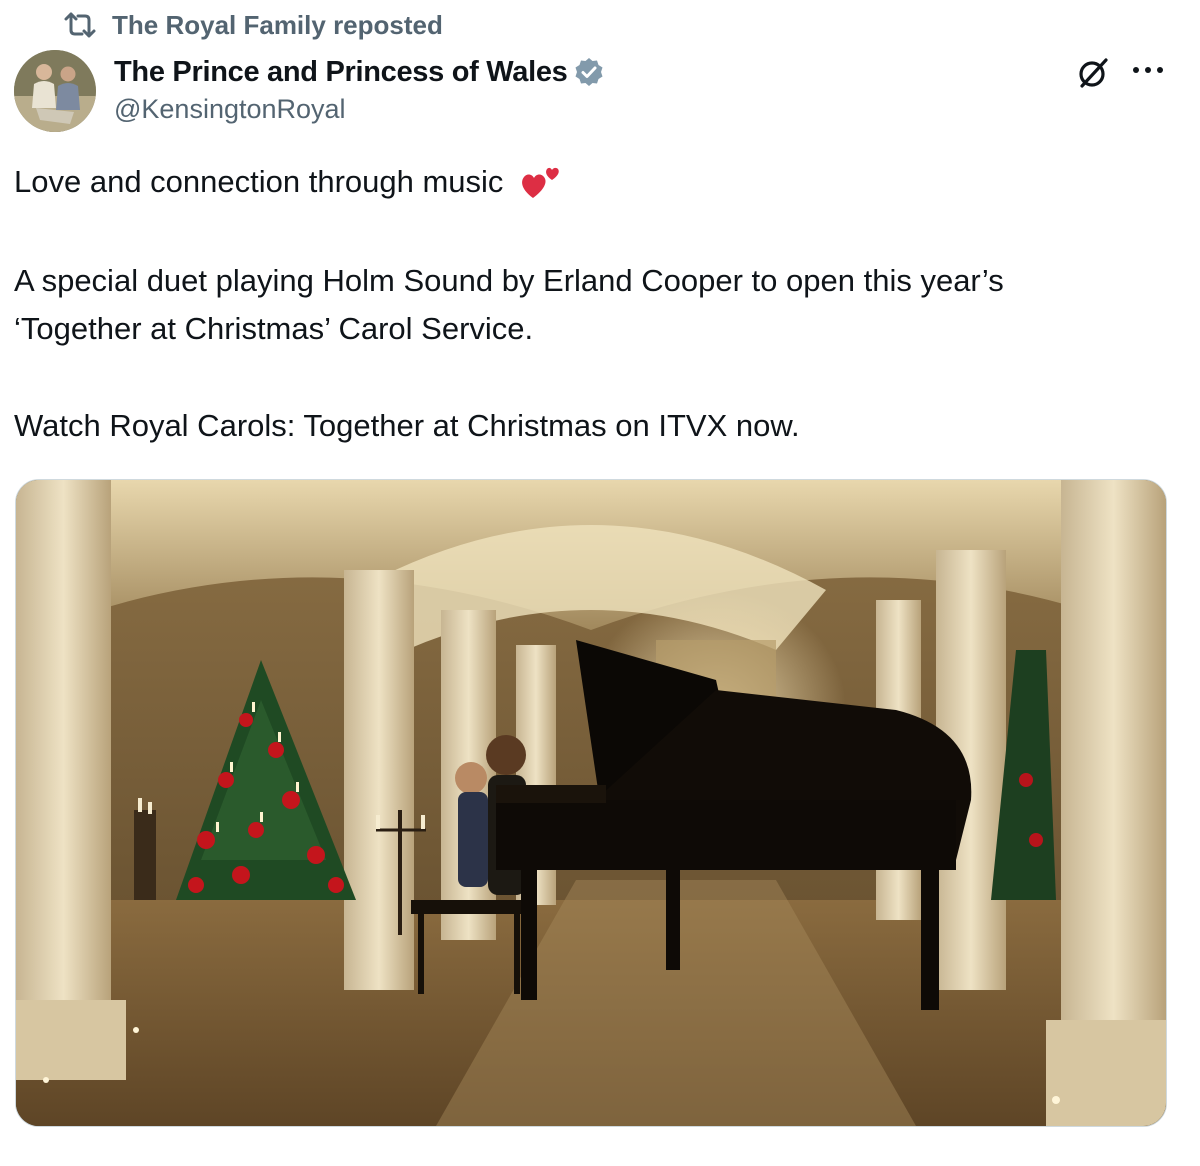 Image resolution: width=1200 pixels, height=1166 pixels. I want to click on avatar, so click(55, 91).